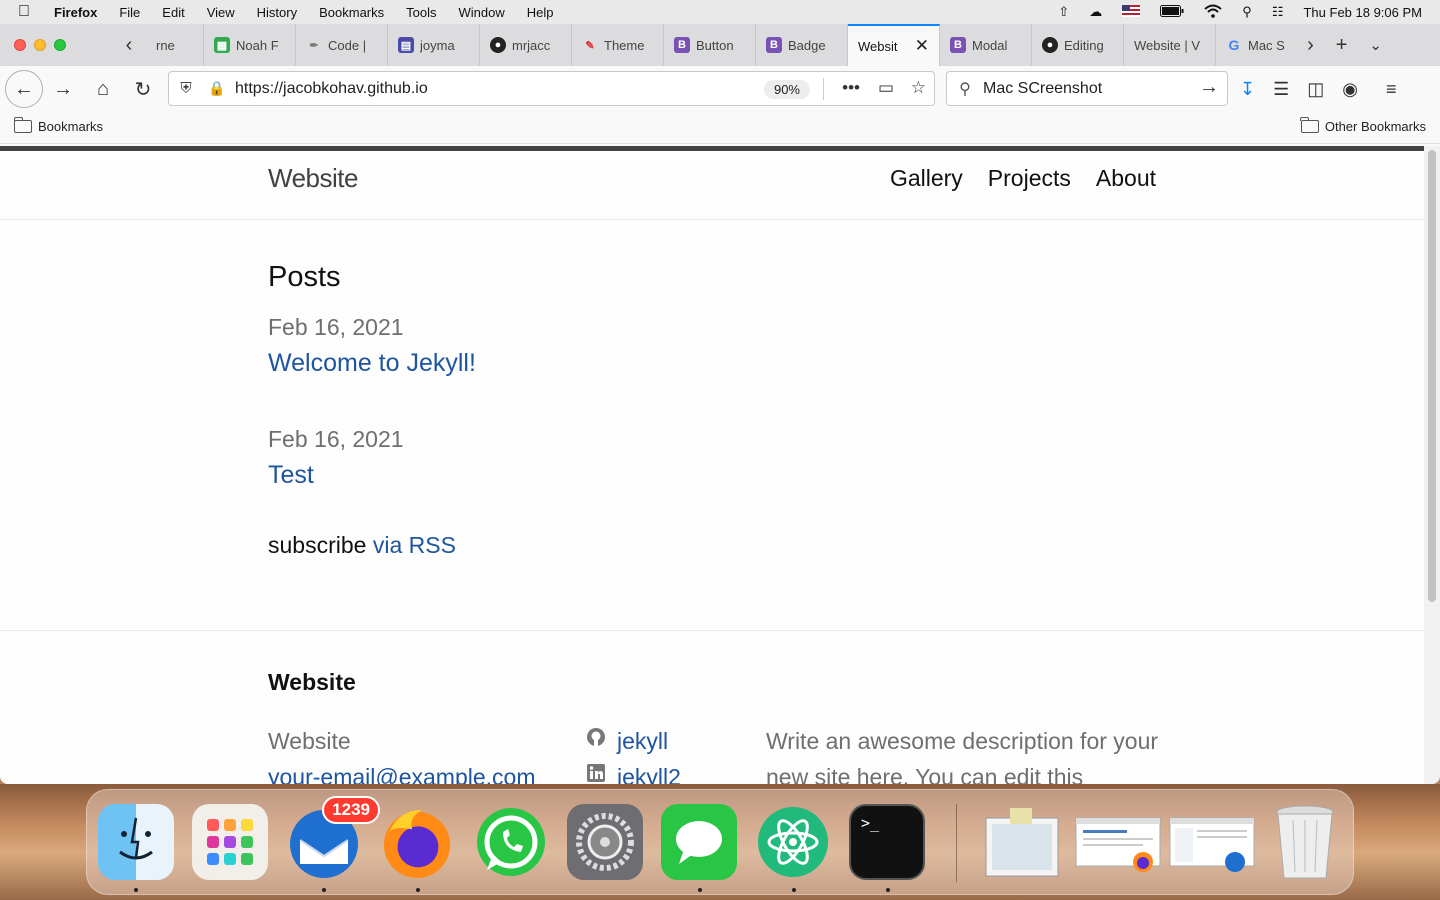  I want to click on site-nav: Gallery Projects About, so click(1023, 178).